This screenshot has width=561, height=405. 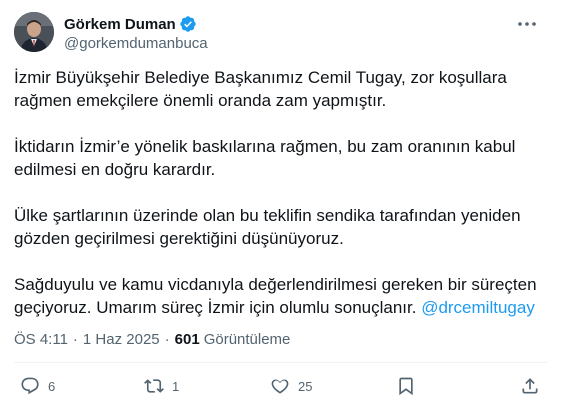 What do you see at coordinates (247, 339) in the screenshot?
I see `views-label: Görüntüleme` at bounding box center [247, 339].